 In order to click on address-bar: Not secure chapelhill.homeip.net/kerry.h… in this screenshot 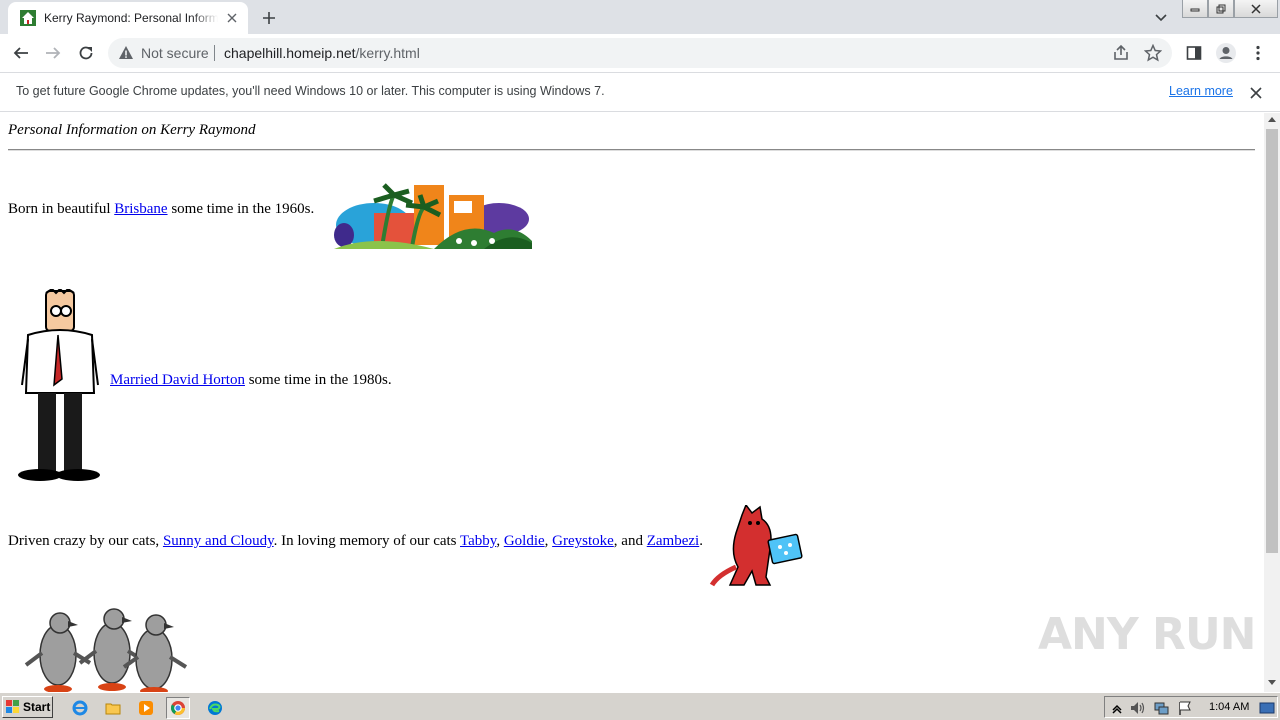, I will do `click(640, 53)`.